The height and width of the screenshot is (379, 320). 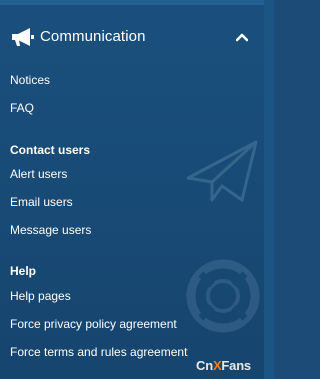 What do you see at coordinates (23, 37) in the screenshot?
I see `megaphone-icon` at bounding box center [23, 37].